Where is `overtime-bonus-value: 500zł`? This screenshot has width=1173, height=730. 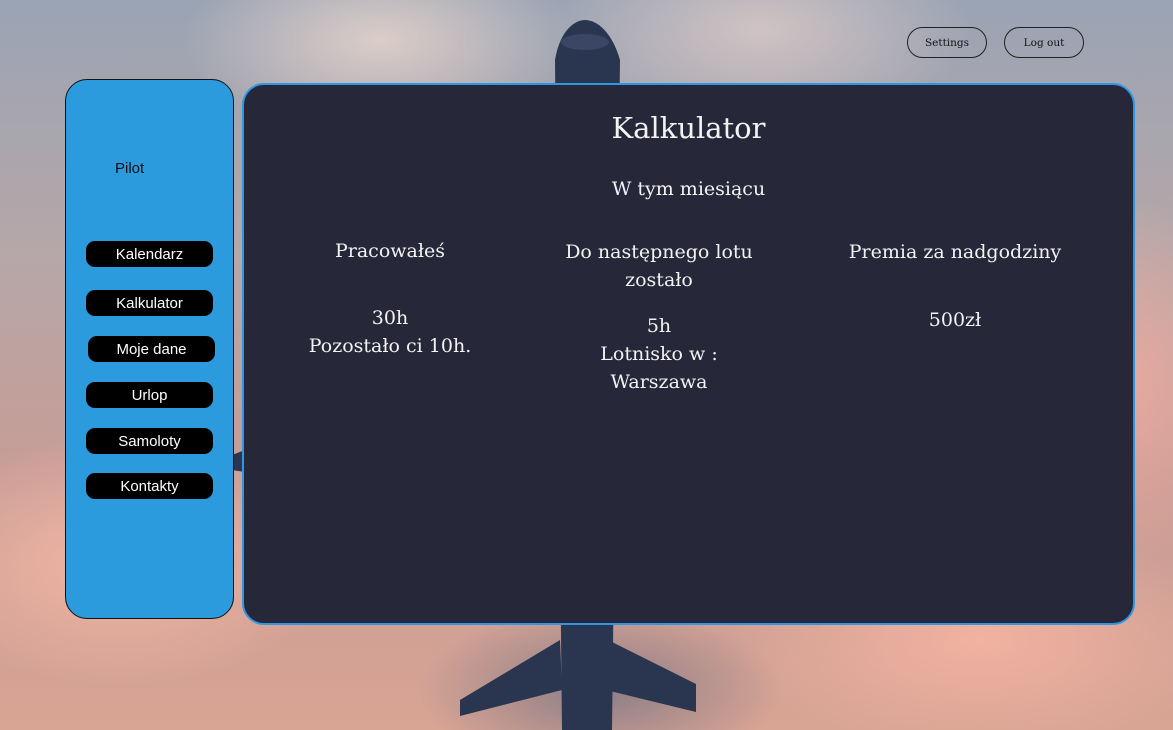
overtime-bonus-value: 500zł is located at coordinates (955, 320).